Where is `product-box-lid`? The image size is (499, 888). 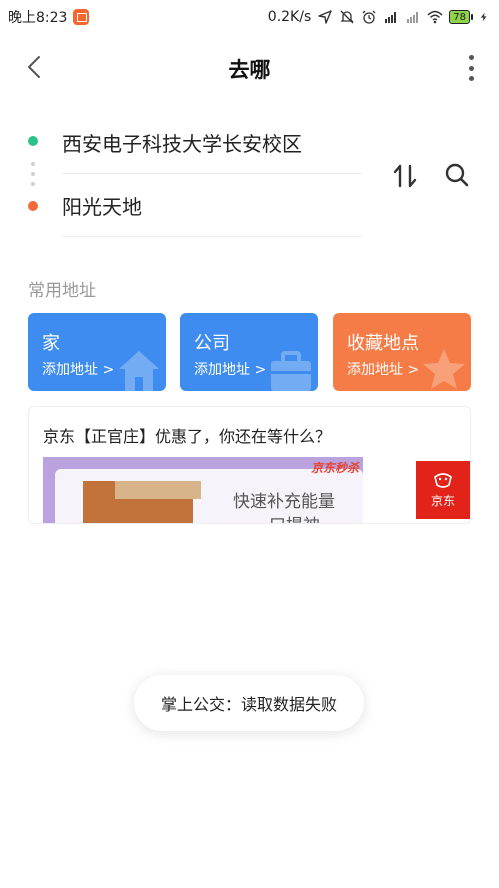
product-box-lid is located at coordinates (158, 490).